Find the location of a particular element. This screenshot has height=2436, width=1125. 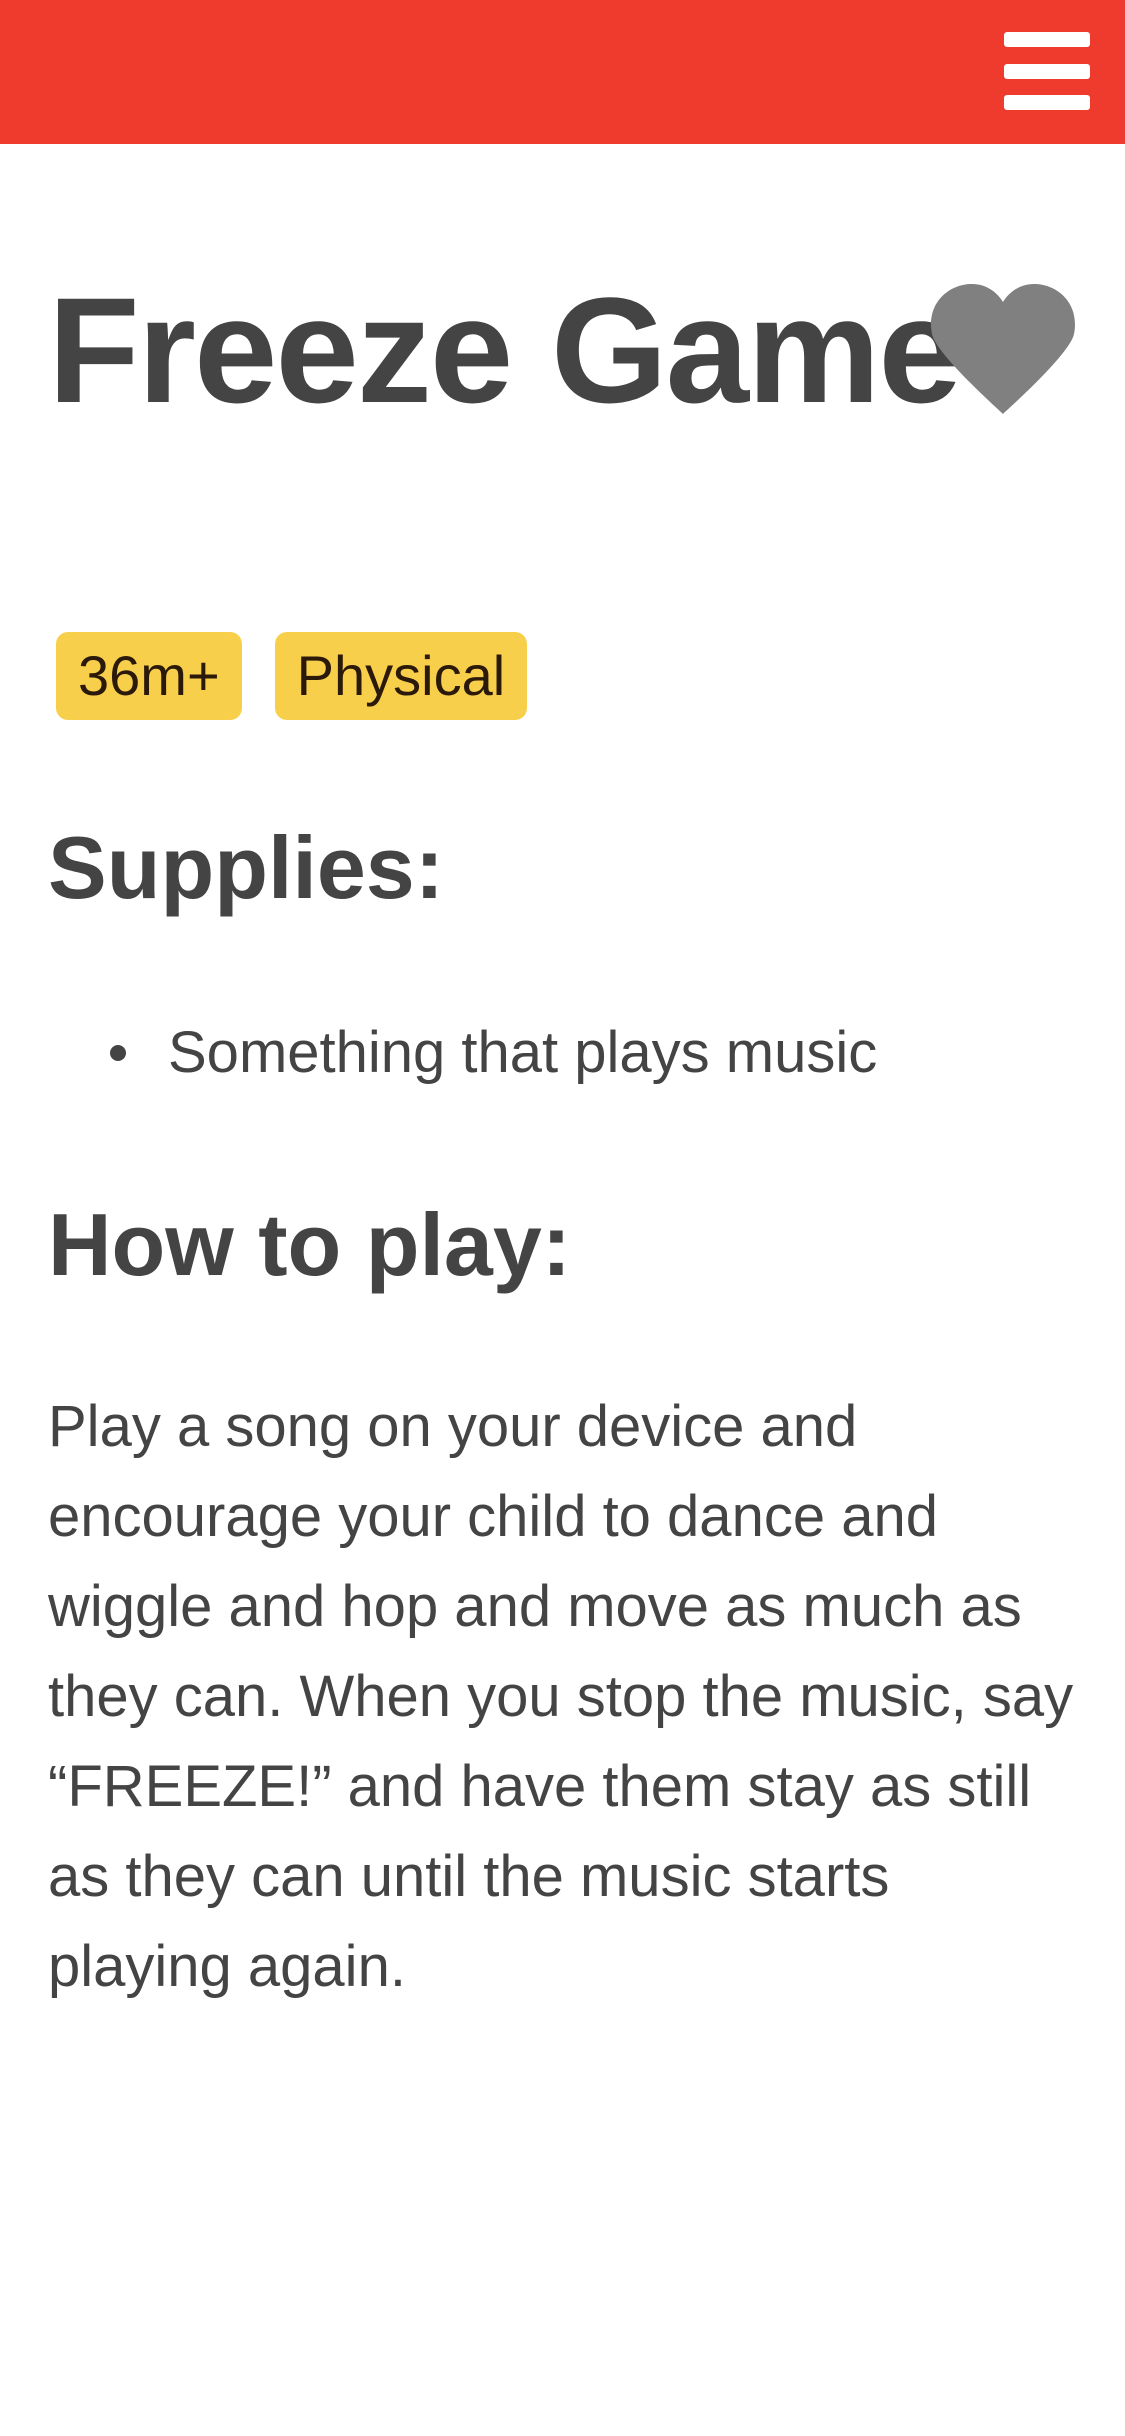

age-tag: 36m+ is located at coordinates (149, 676).